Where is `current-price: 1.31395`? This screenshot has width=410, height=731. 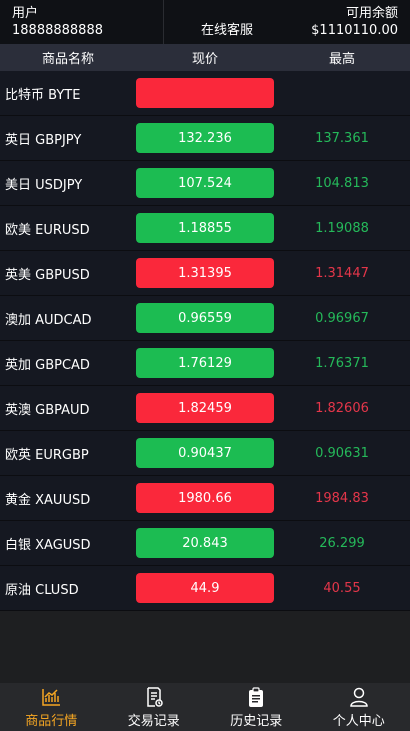 current-price: 1.31395 is located at coordinates (205, 273).